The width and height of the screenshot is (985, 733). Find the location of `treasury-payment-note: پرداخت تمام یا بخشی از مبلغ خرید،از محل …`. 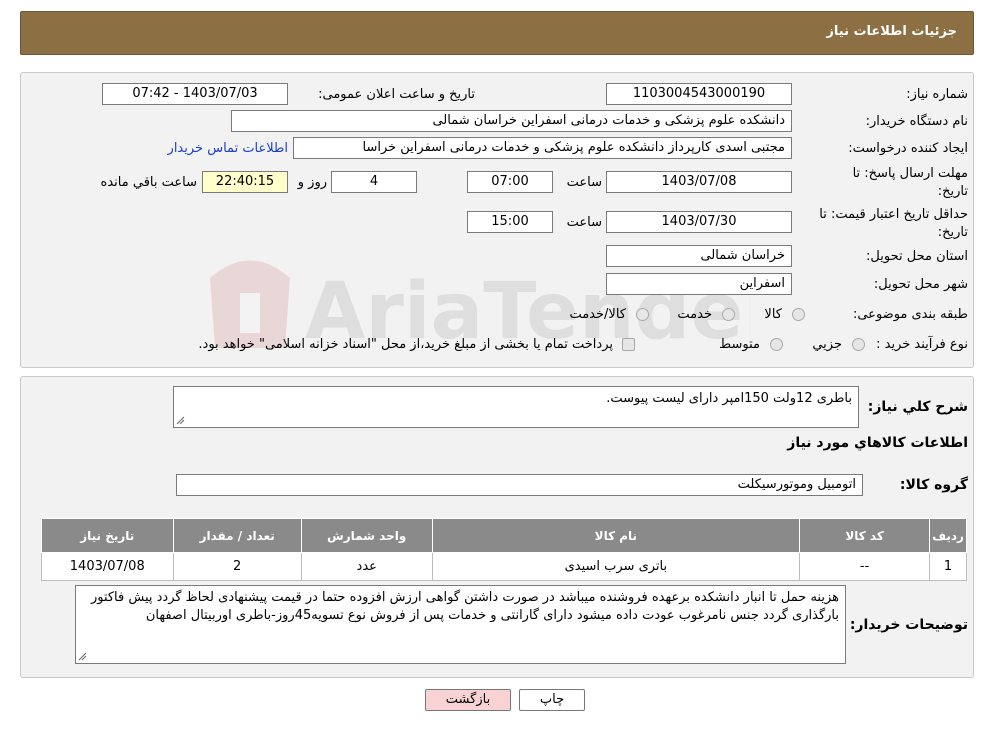

treasury-payment-note: پرداخت تمام یا بخشی از مبلغ خرید،از محل … is located at coordinates (405, 344).